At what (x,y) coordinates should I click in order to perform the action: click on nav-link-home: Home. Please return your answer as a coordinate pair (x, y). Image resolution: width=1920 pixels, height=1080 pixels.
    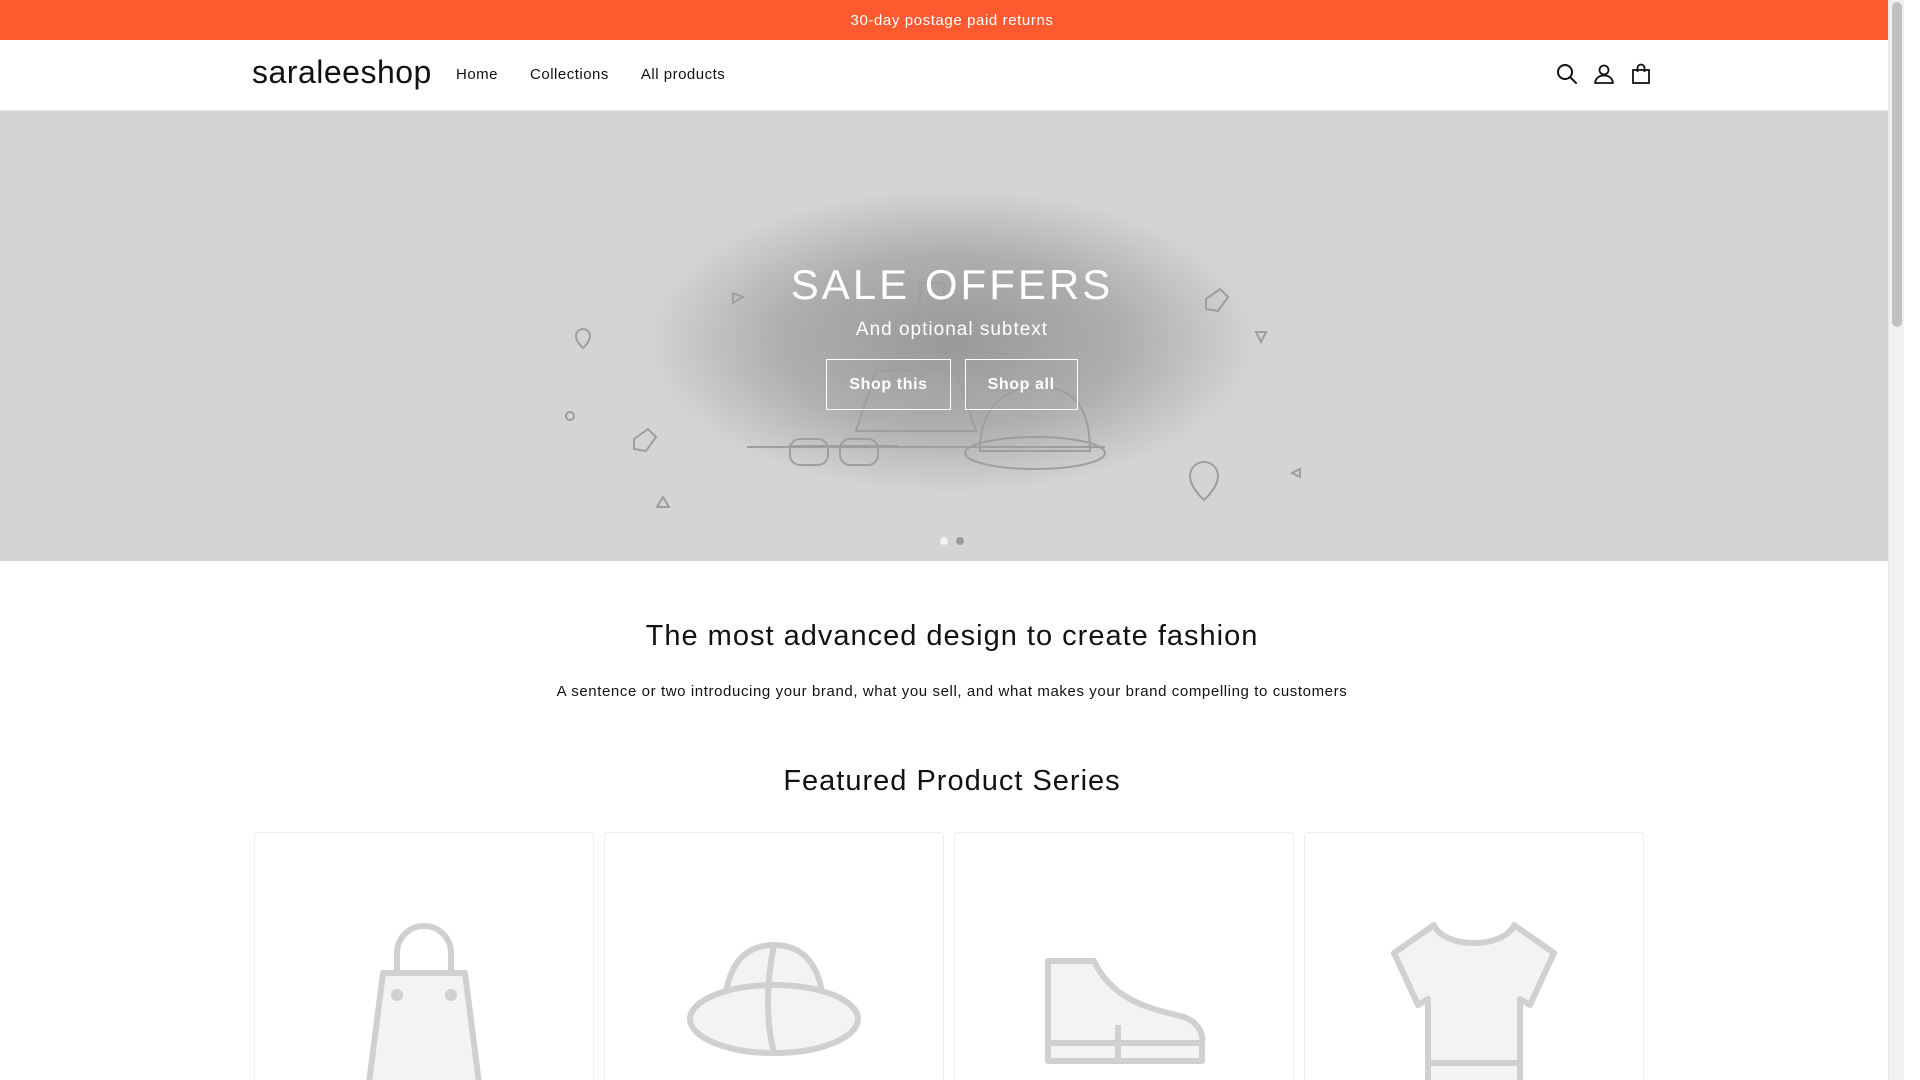
    Looking at the image, I should click on (477, 74).